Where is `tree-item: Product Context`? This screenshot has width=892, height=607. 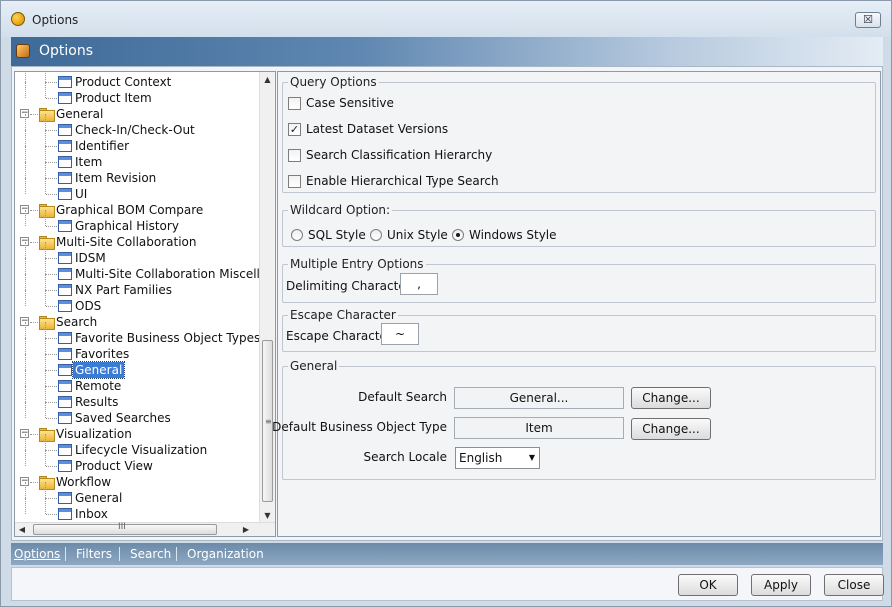
tree-item: Product Context is located at coordinates (137, 81).